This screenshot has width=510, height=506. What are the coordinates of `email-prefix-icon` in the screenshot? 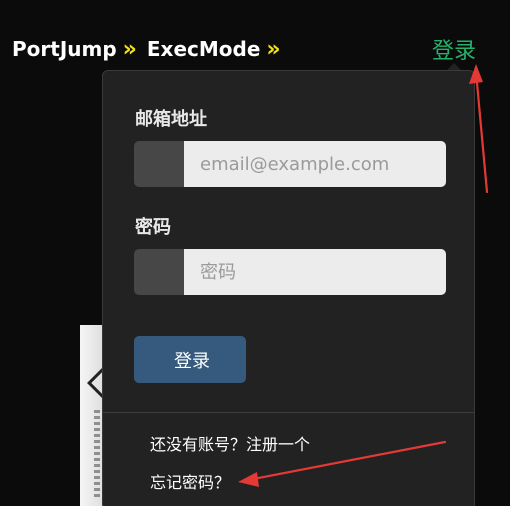 It's located at (159, 164).